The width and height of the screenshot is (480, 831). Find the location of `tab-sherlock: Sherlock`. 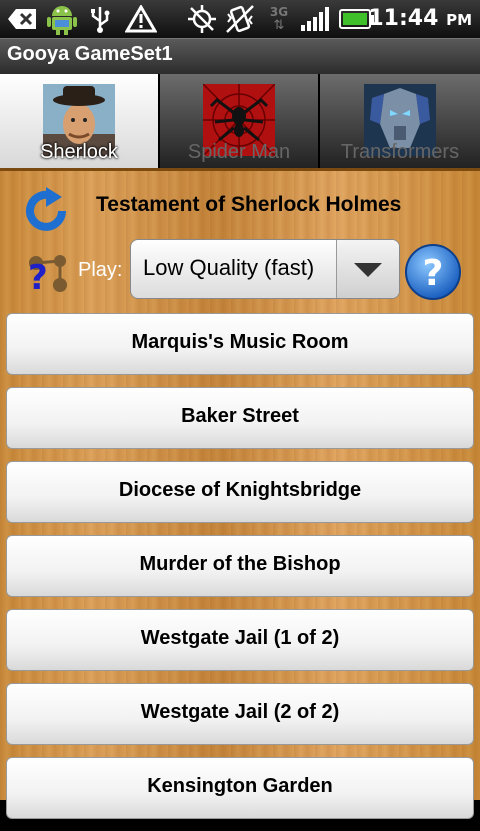

tab-sherlock: Sherlock is located at coordinates (80, 121).